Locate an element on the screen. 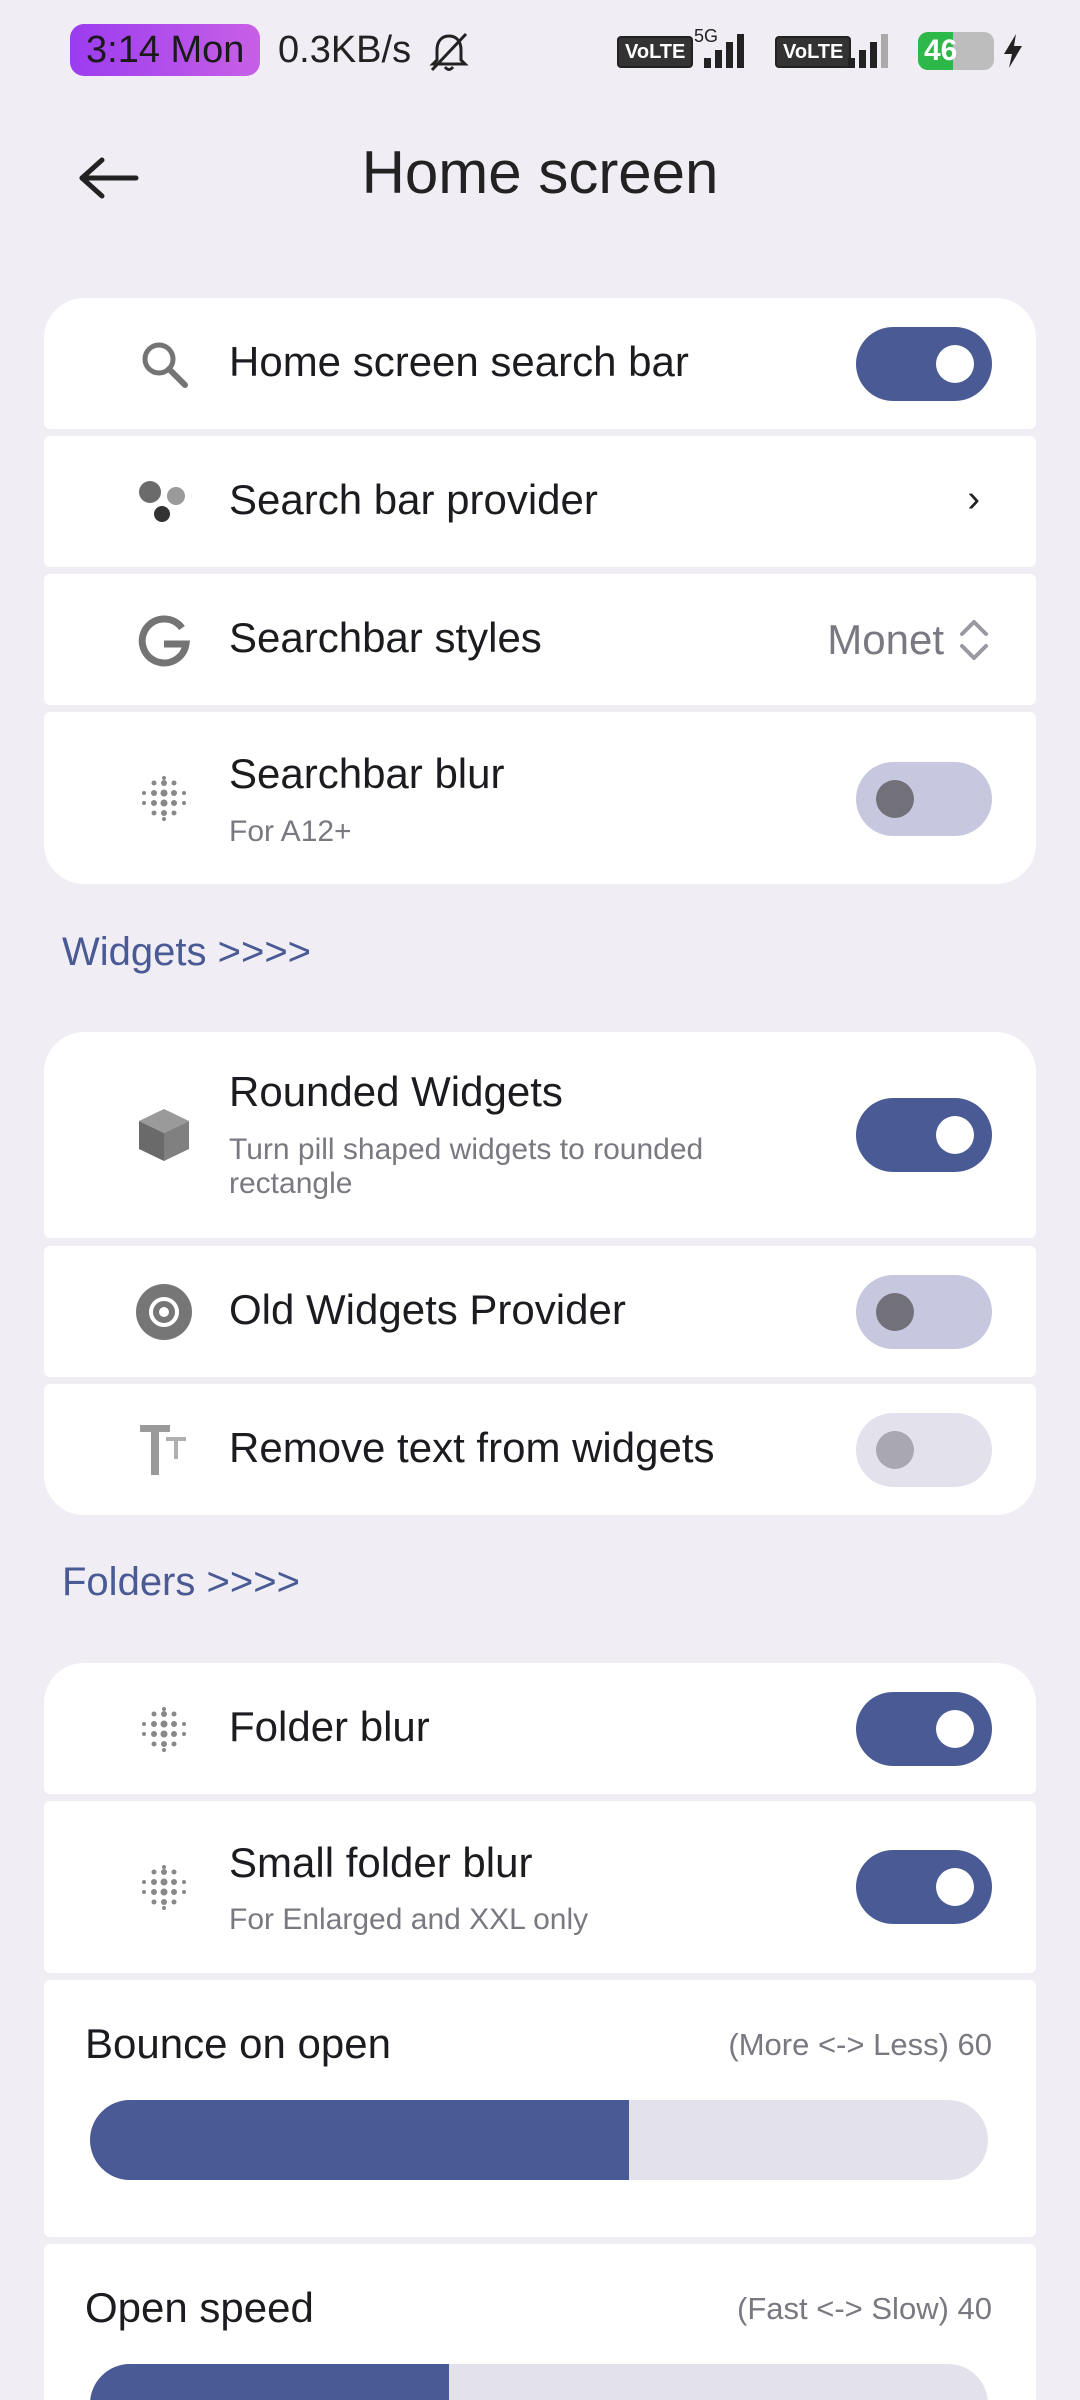 The height and width of the screenshot is (2400, 1080). charging-icon is located at coordinates (1013, 51).